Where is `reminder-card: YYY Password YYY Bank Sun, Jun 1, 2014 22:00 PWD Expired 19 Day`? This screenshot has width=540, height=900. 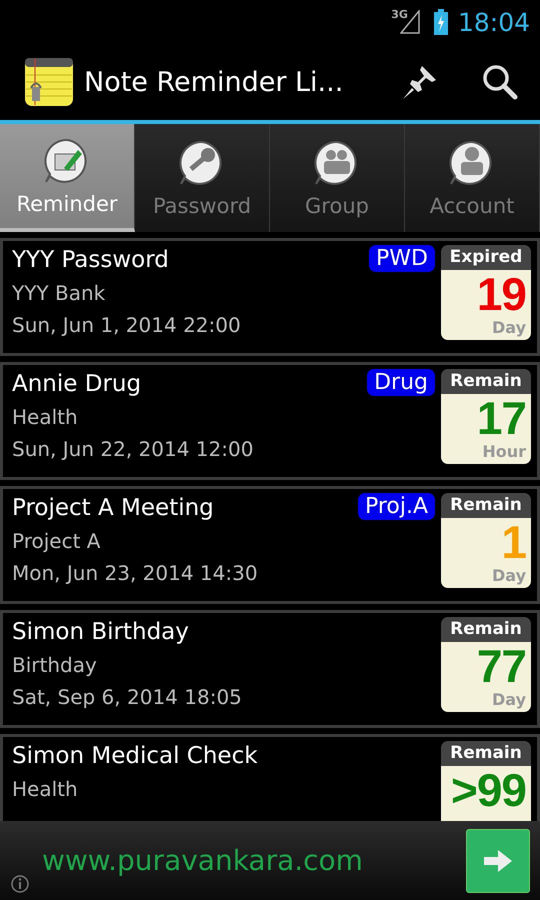 reminder-card: YYY Password YYY Bank Sun, Jun 1, 2014 22:00 PWD Expired 19 Day is located at coordinates (270, 297).